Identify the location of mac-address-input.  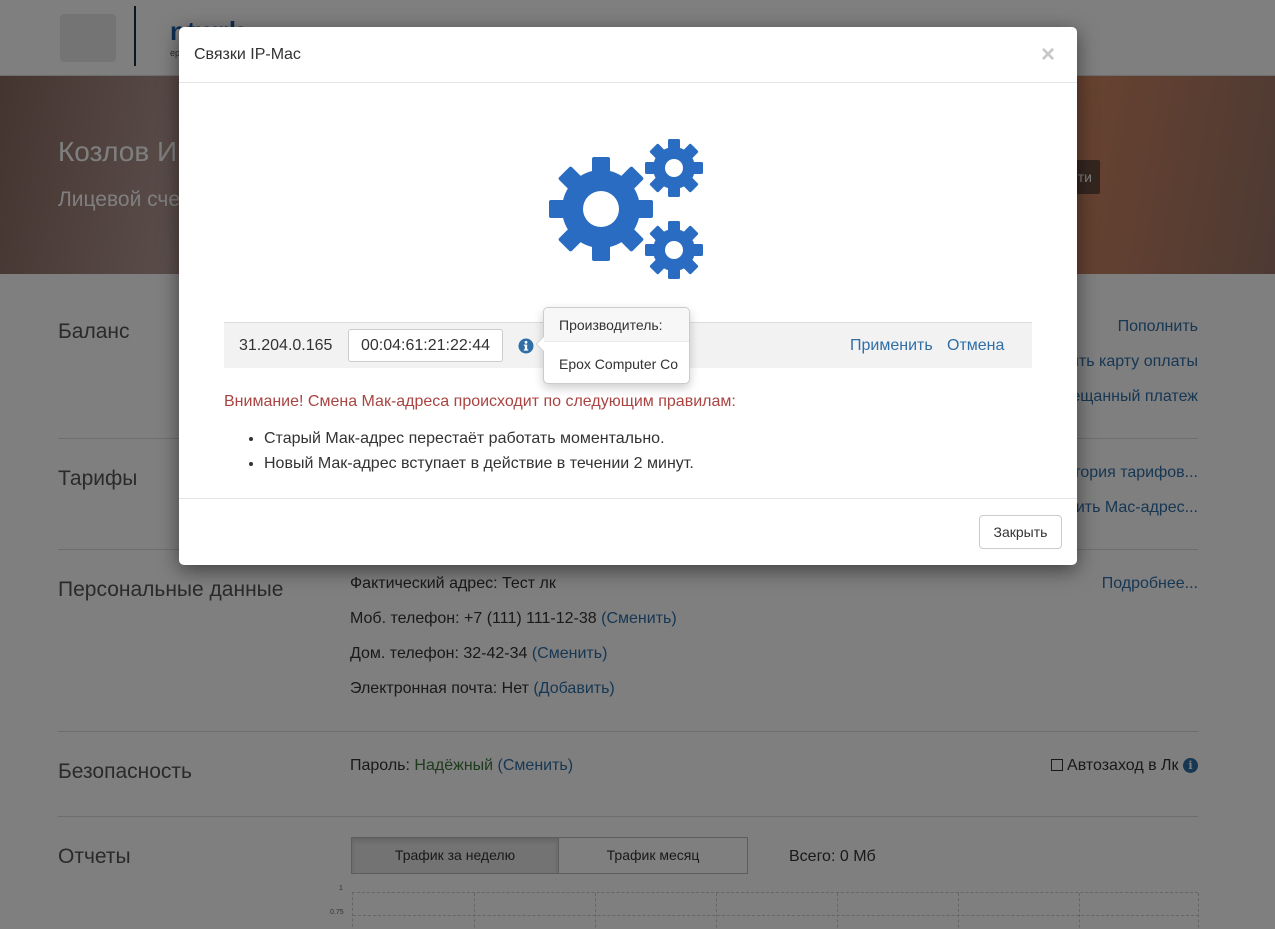
(425, 345).